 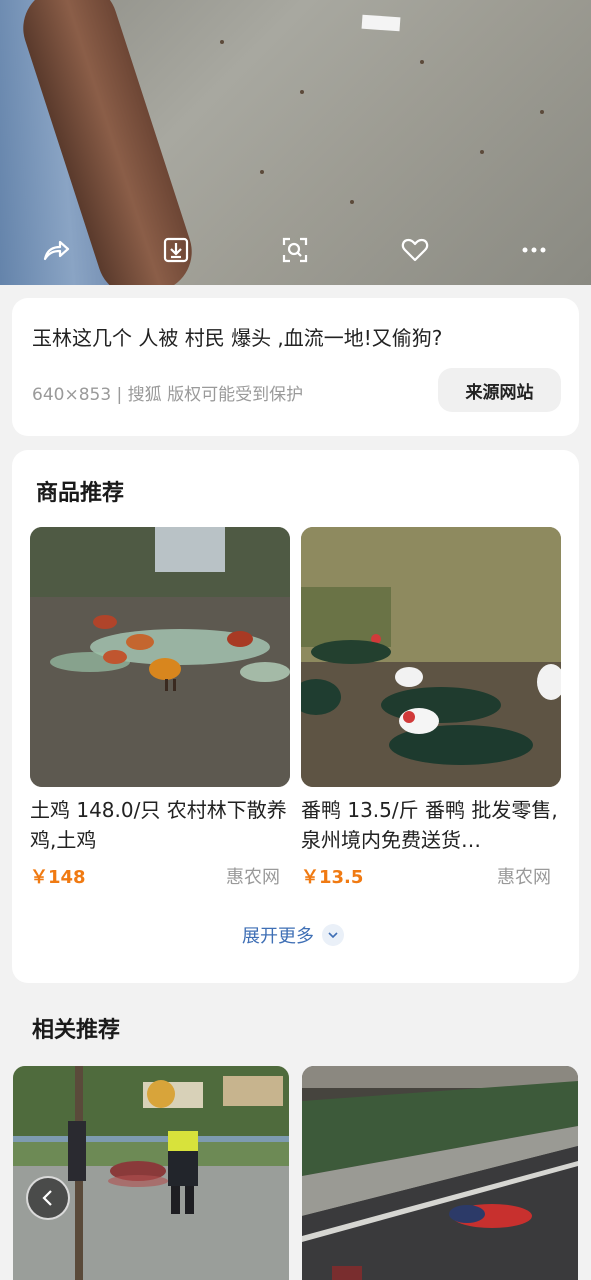 I want to click on heart-icon, so click(x=415, y=250).